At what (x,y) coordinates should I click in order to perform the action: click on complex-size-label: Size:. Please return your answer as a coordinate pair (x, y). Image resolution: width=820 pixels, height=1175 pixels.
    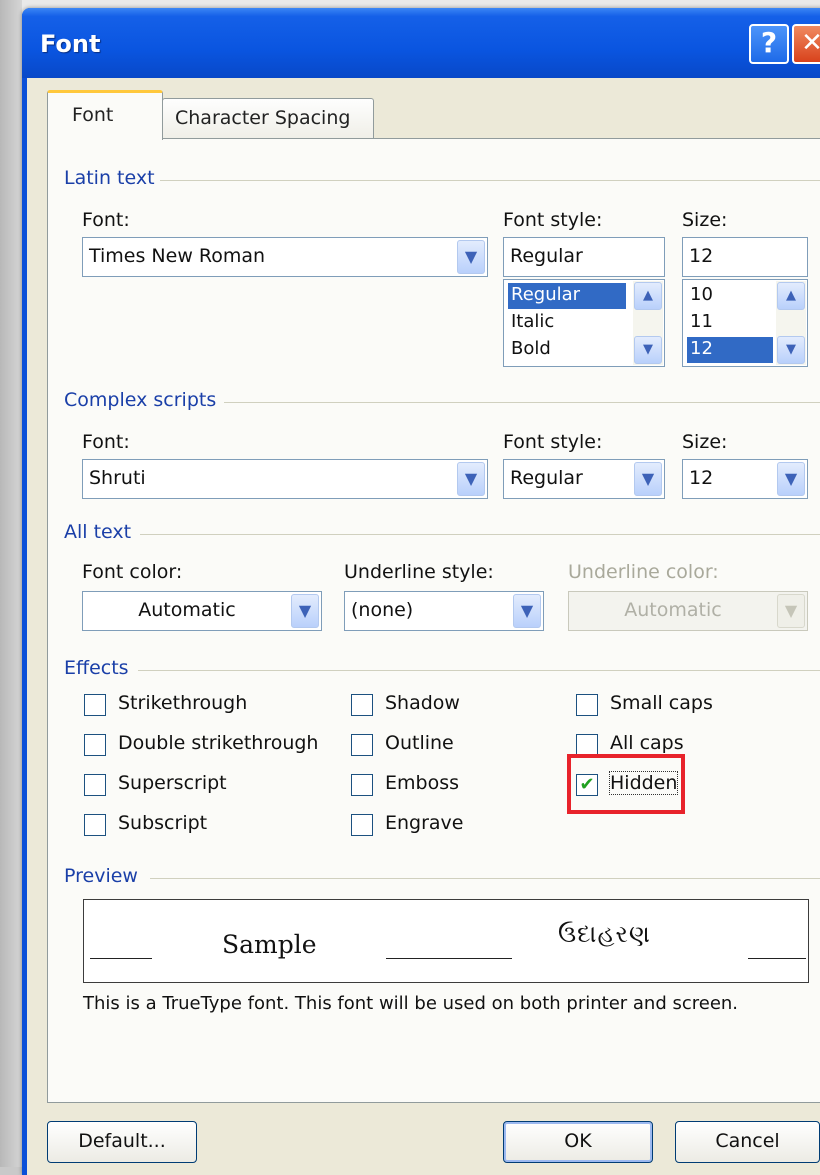
    Looking at the image, I should click on (705, 442).